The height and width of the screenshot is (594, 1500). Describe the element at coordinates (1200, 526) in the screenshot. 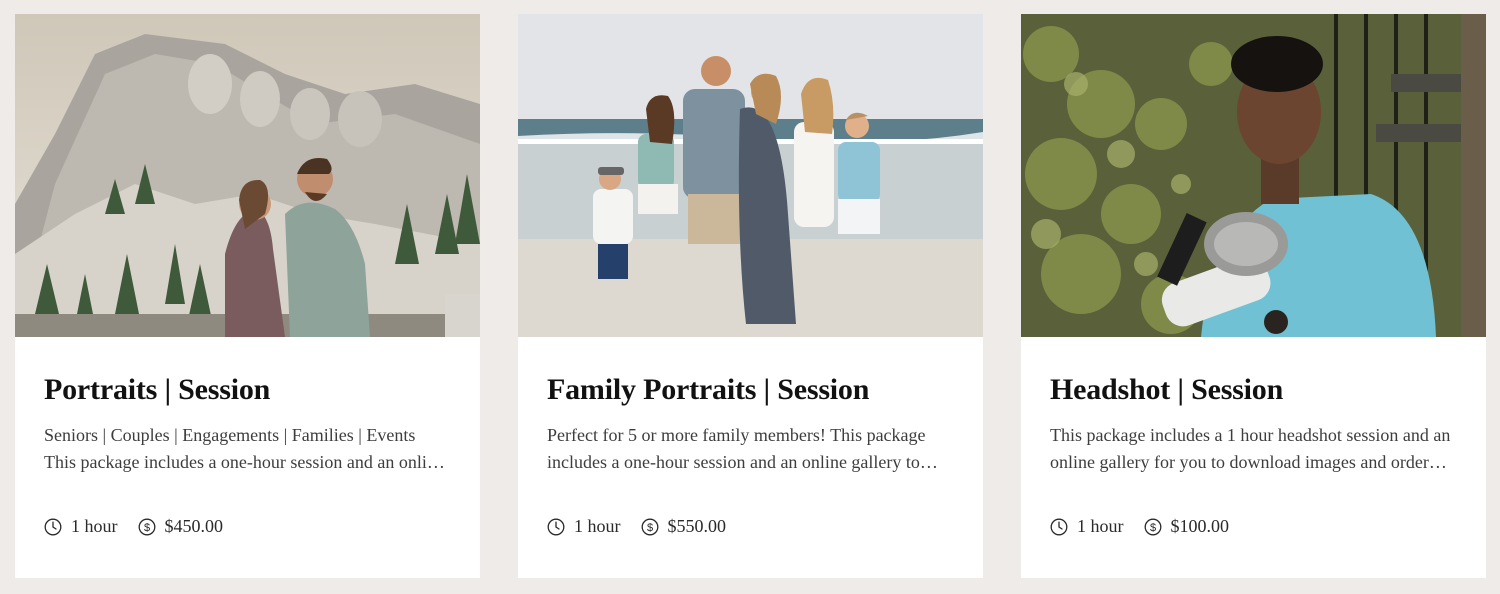

I see `price-text: $100.00` at that location.